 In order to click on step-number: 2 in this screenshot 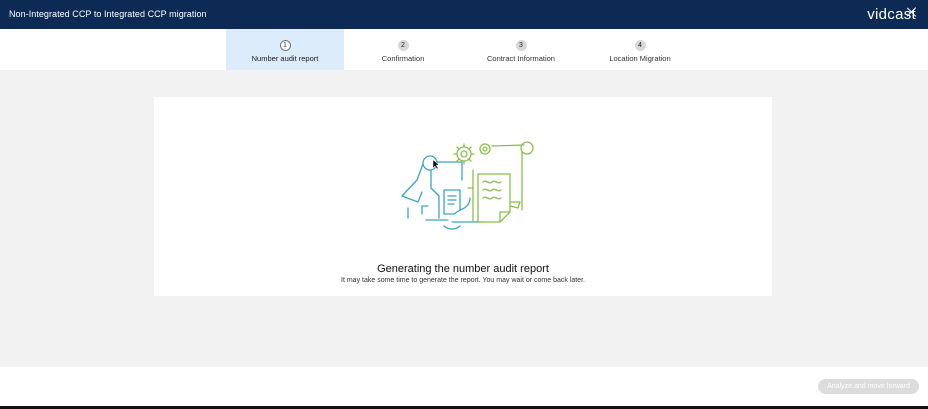, I will do `click(403, 45)`.